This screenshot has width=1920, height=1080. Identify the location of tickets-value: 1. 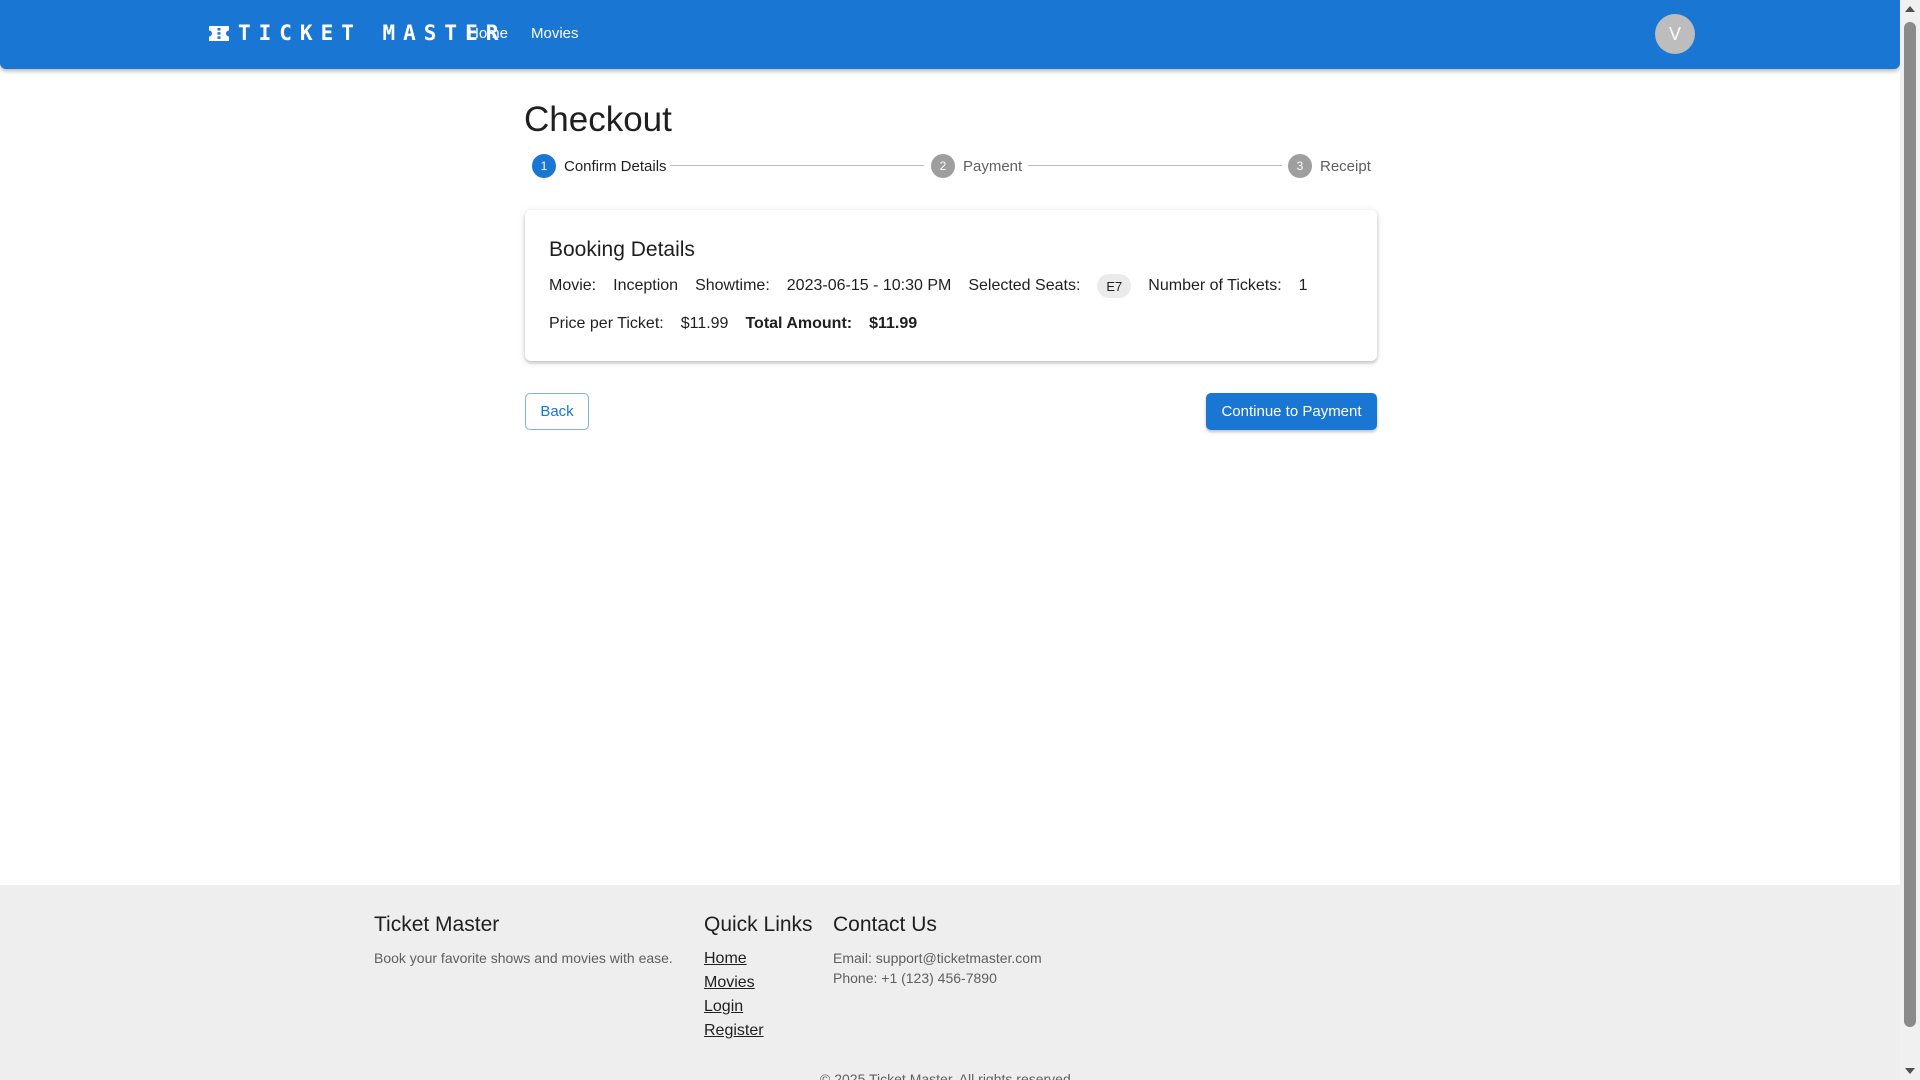
(1303, 285).